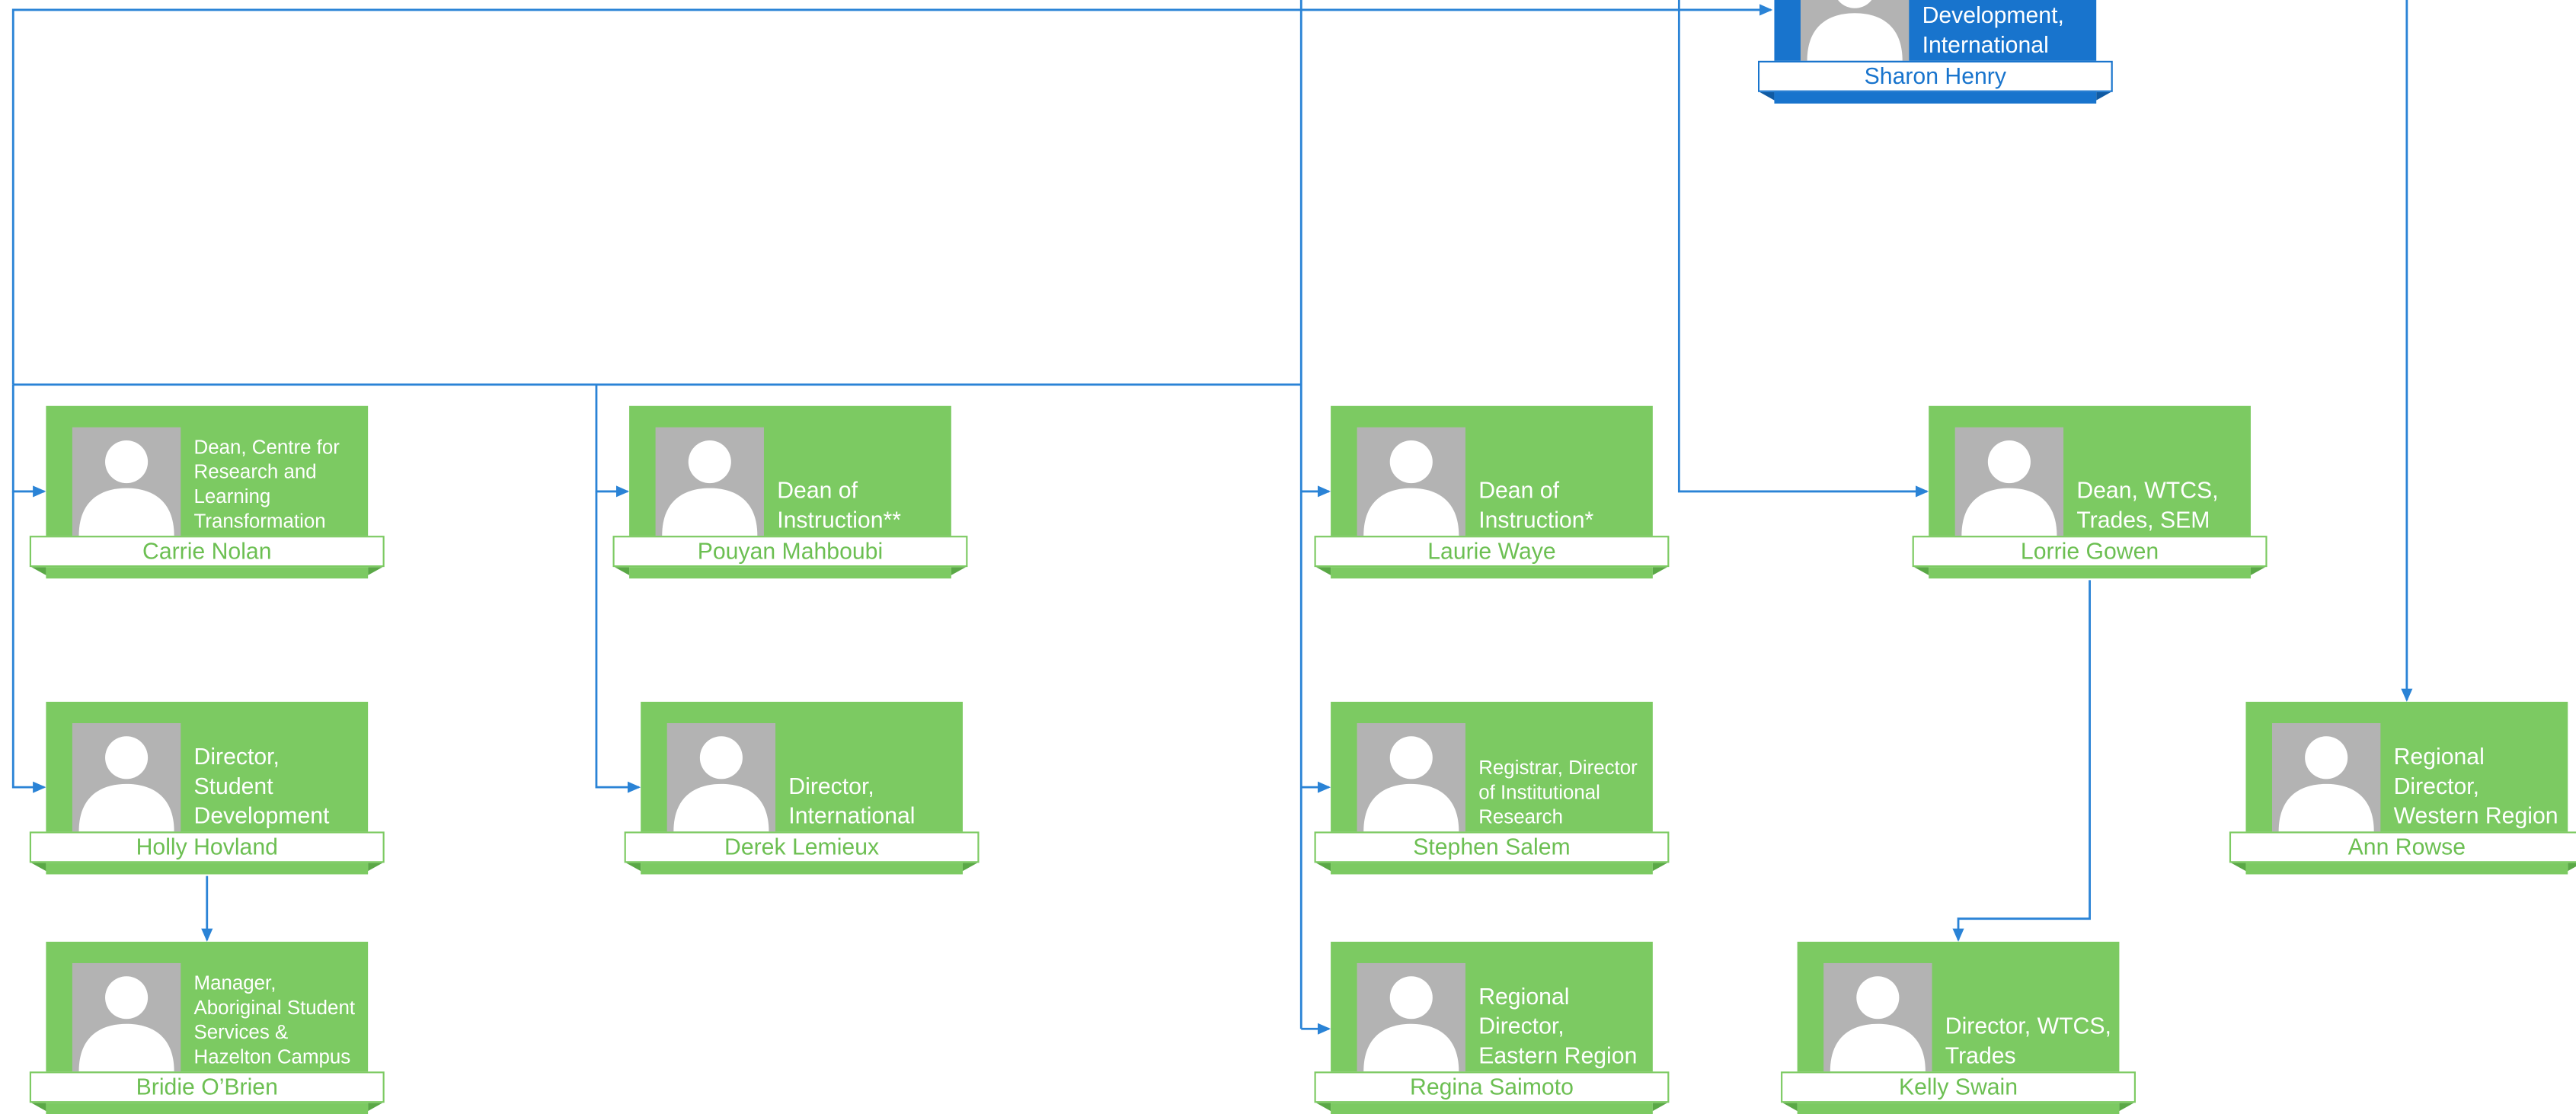  I want to click on person-name: Laurie Waye, so click(1492, 552).